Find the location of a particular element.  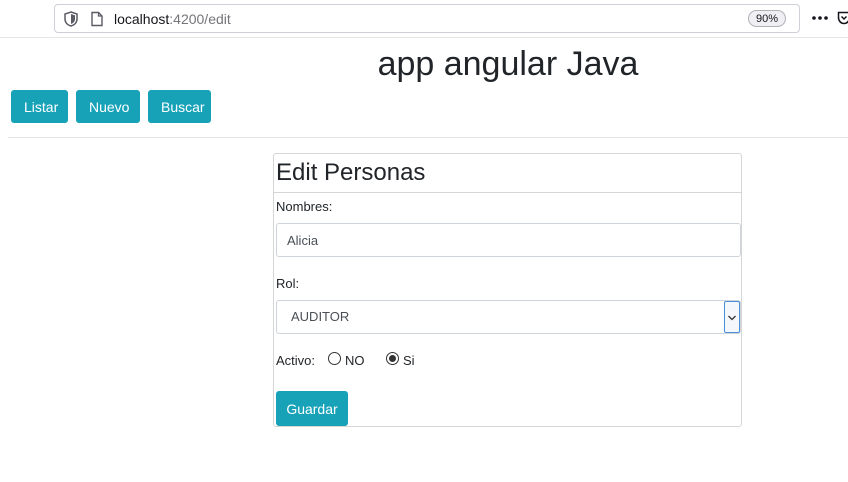

radio-checked-dot is located at coordinates (392, 358).